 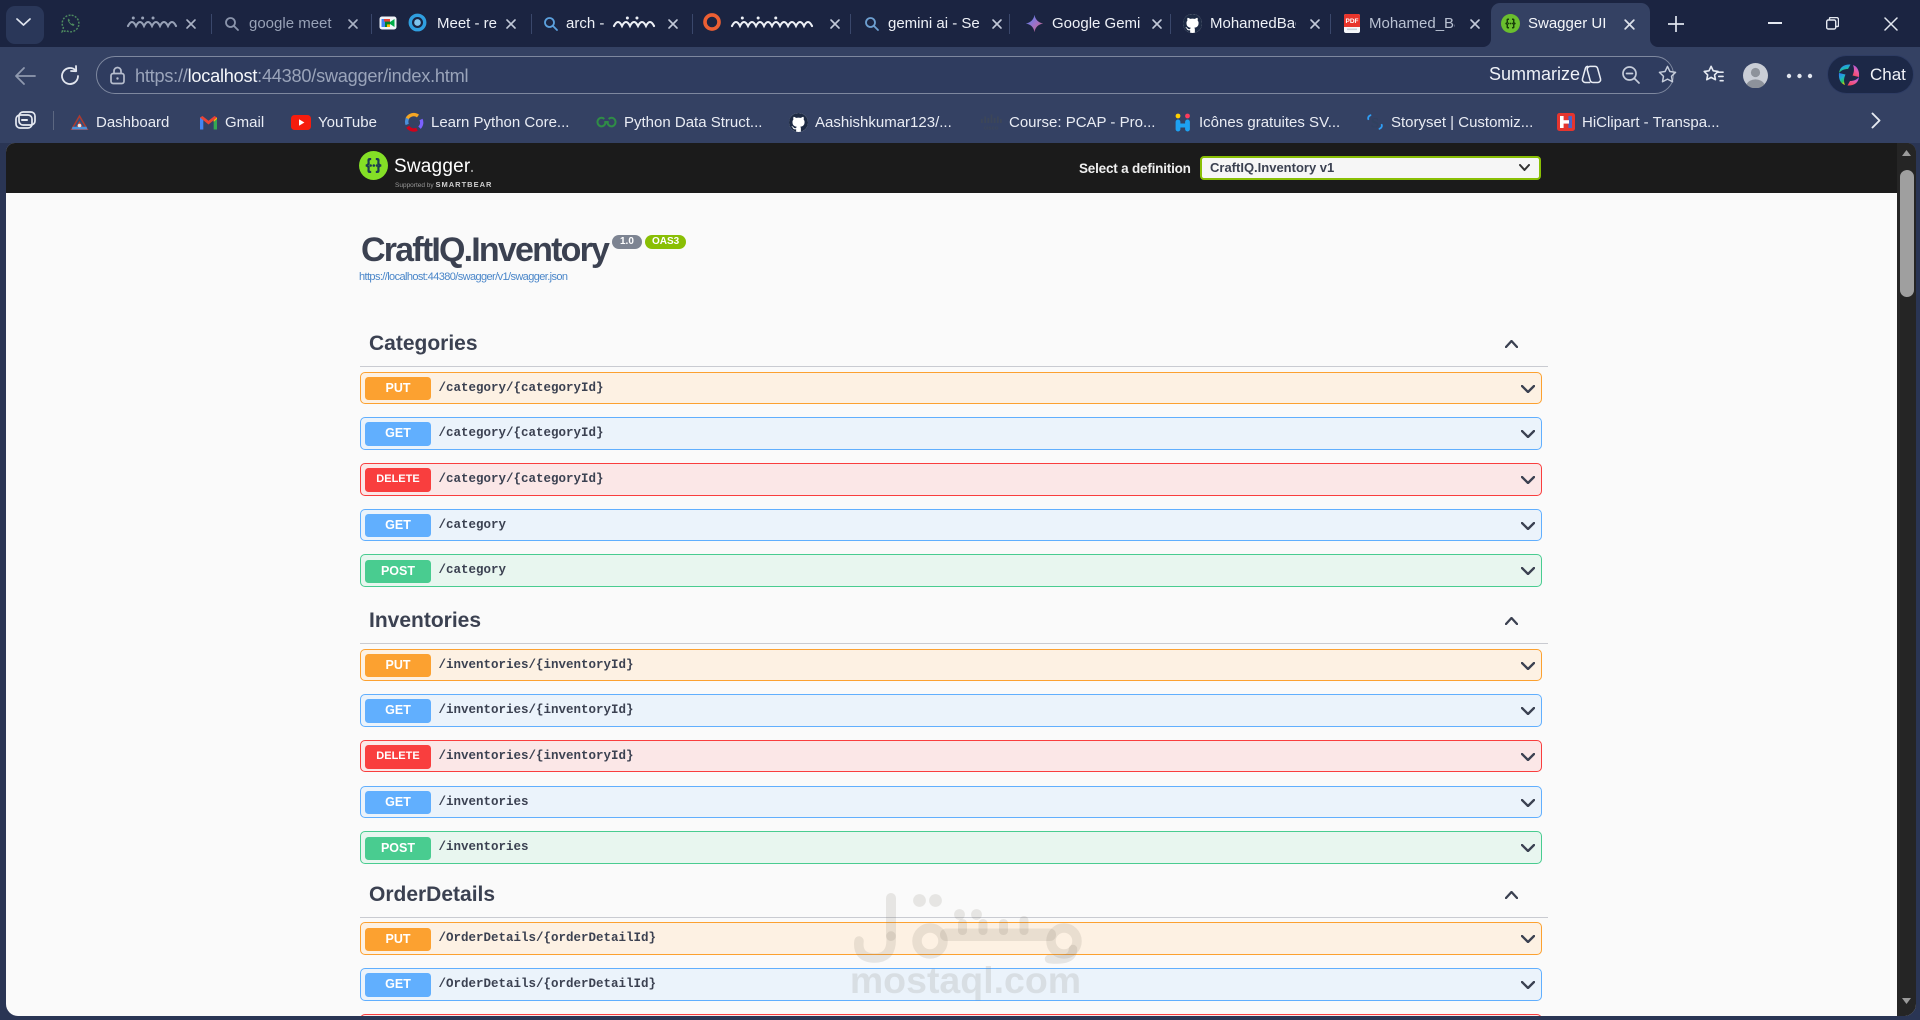 What do you see at coordinates (965, 980) in the screenshot?
I see `svg-text: mostaql.com` at bounding box center [965, 980].